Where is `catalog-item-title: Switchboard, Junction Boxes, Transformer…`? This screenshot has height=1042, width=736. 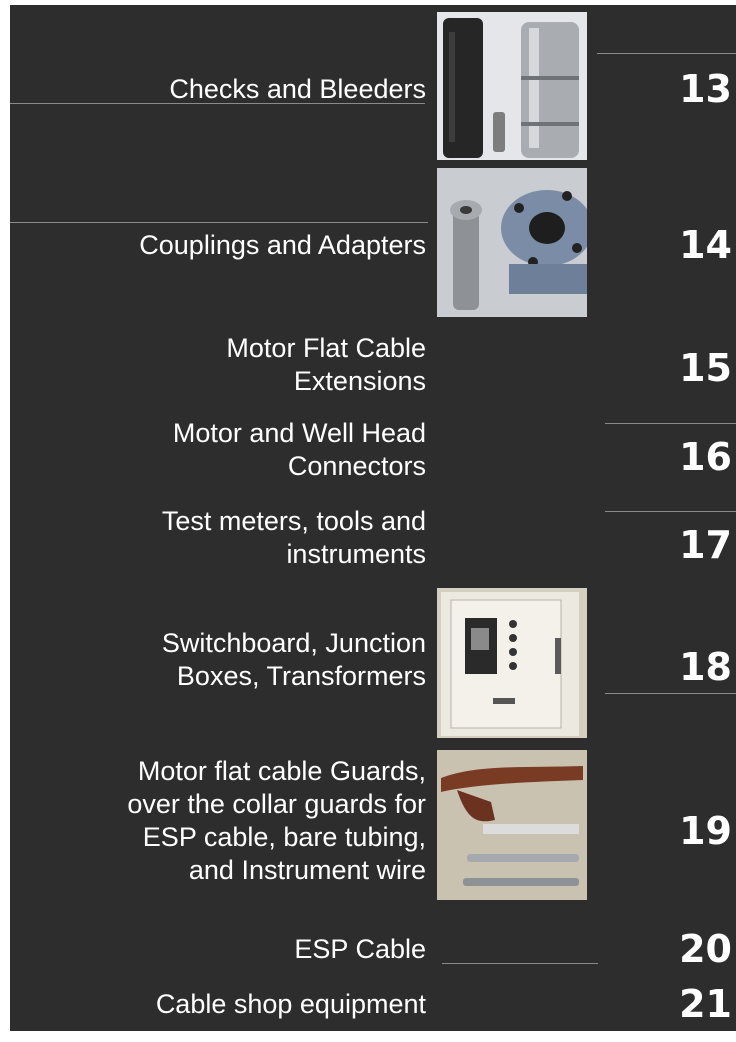
catalog-item-title: Switchboard, Junction Boxes, Transformer… is located at coordinates (294, 660).